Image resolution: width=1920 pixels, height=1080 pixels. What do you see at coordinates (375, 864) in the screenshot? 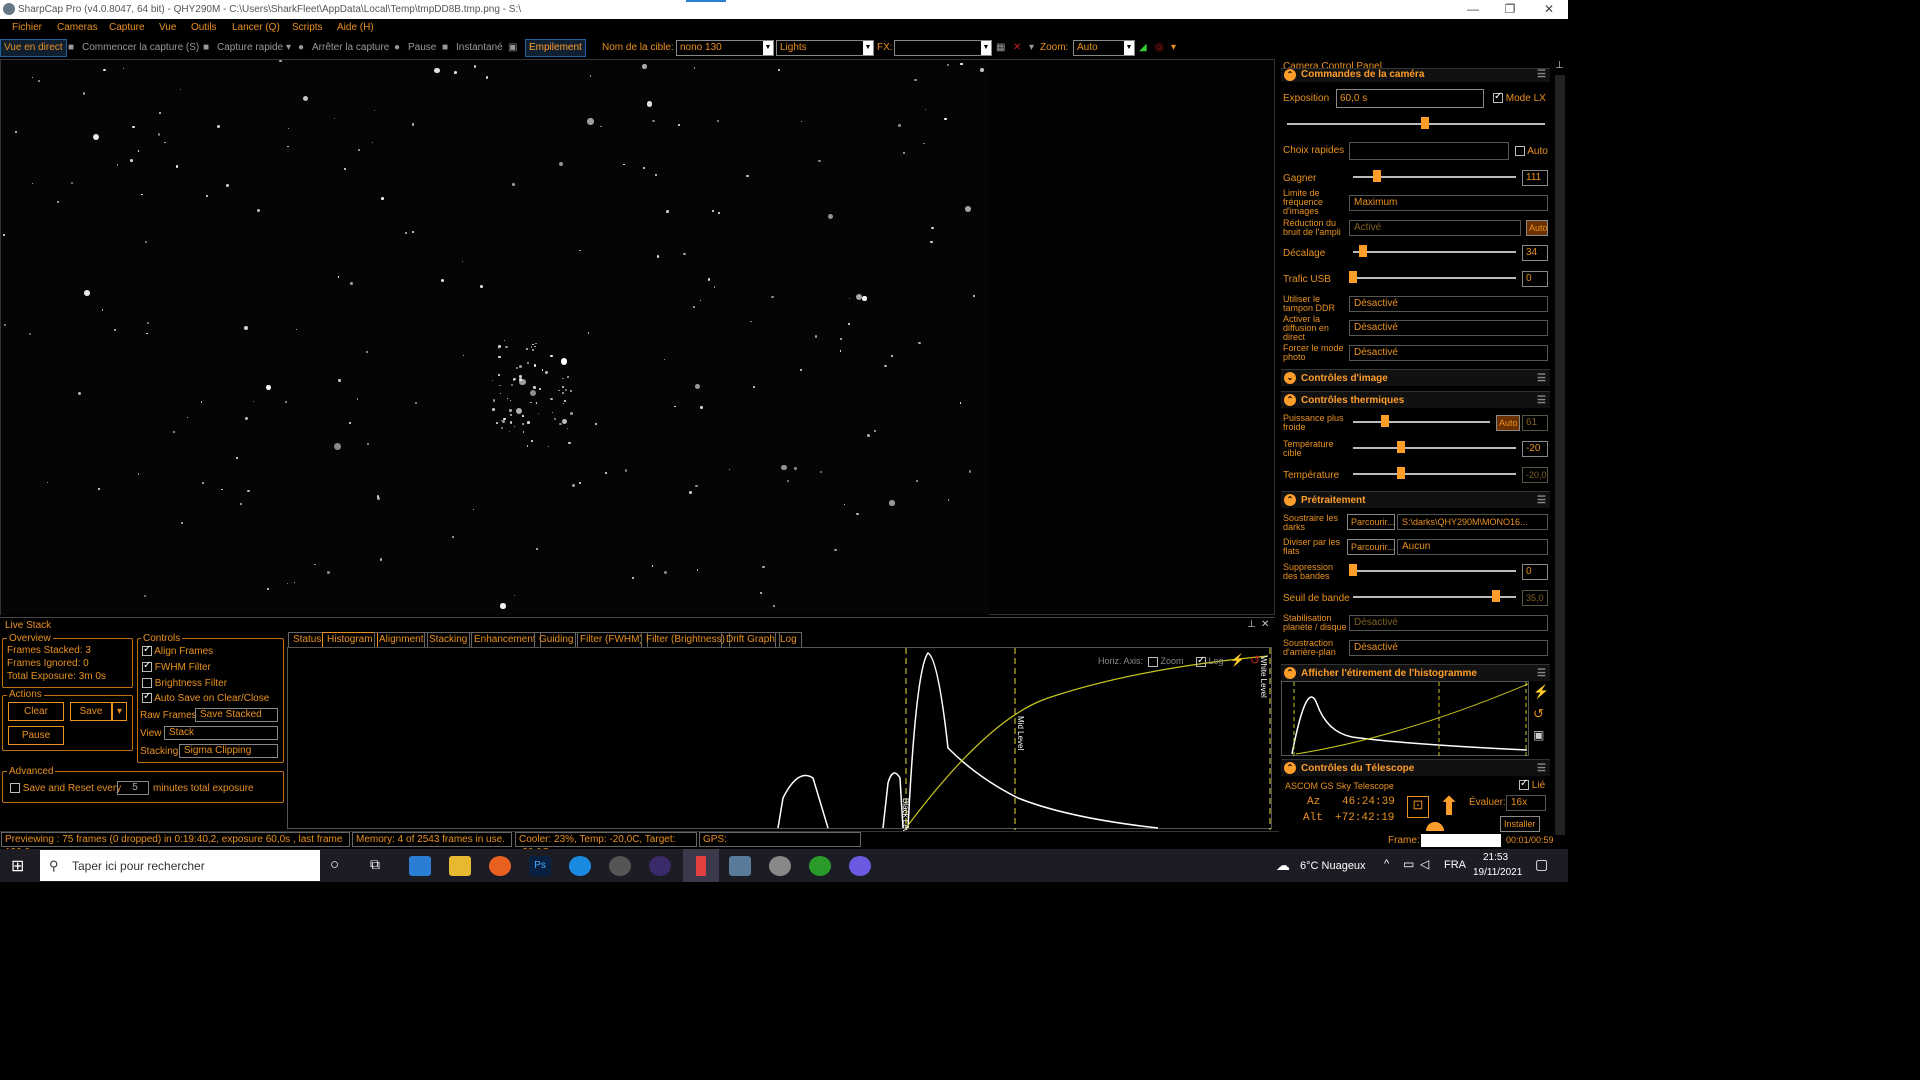
I see `task-view-icon: ⧉` at bounding box center [375, 864].